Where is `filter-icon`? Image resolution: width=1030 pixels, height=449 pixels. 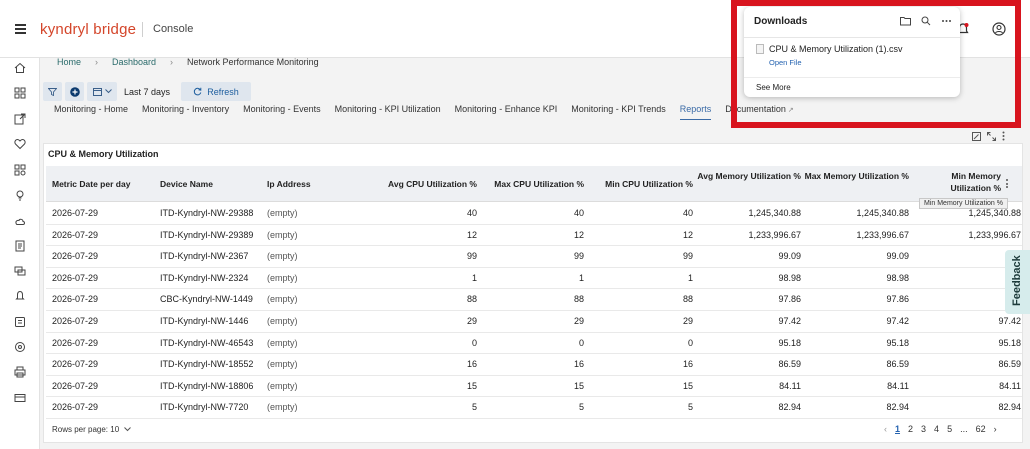
filter-icon is located at coordinates (52, 91).